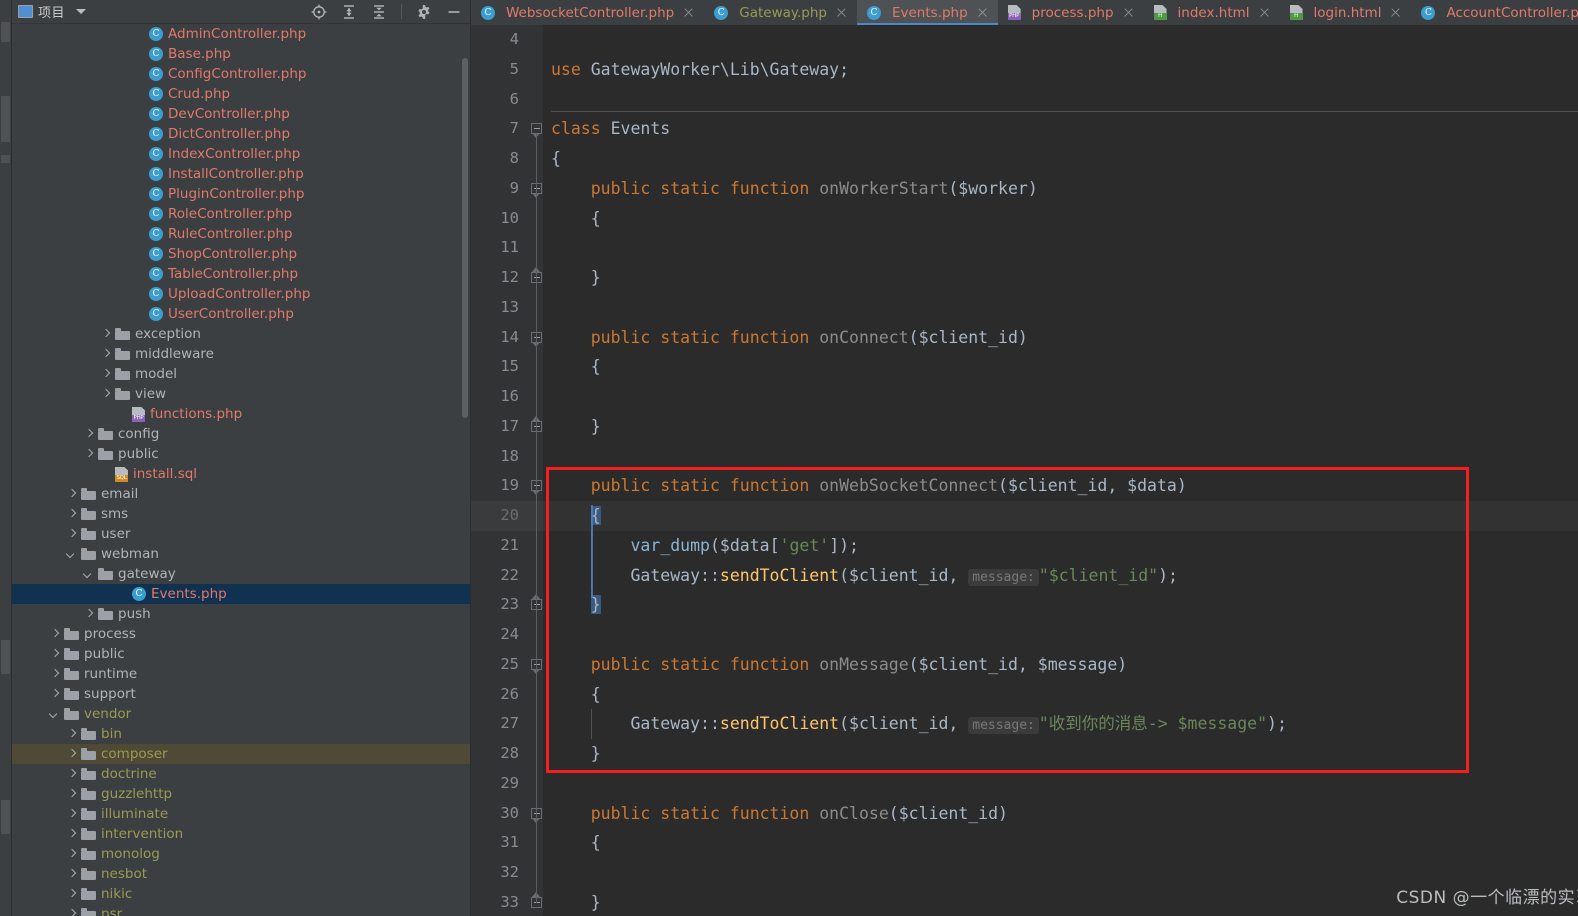  Describe the element at coordinates (241, 154) in the screenshot. I see `tree-item-indexcontroller-php: C IndexController.php` at that location.